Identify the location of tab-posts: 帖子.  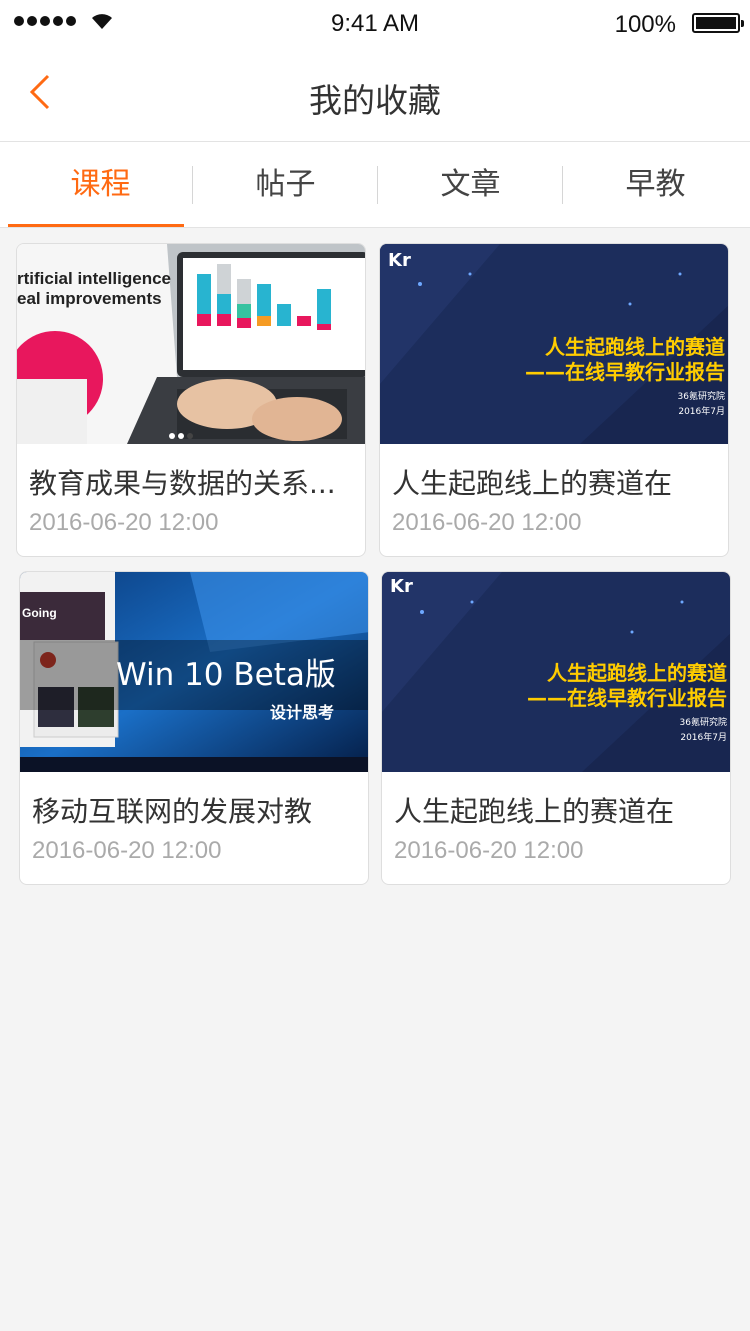
(285, 185).